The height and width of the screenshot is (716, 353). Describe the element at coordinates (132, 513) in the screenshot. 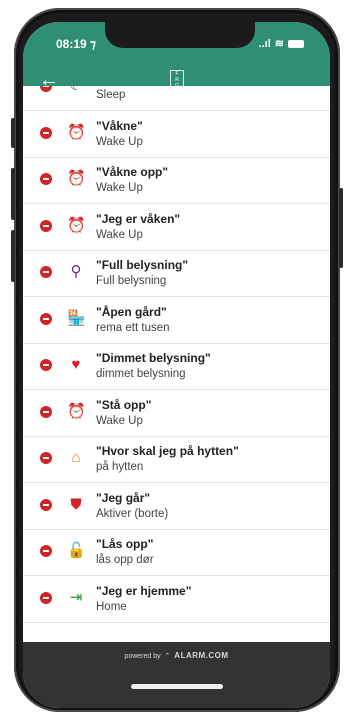

I see `item-subtitle: Aktiver (borte)` at that location.